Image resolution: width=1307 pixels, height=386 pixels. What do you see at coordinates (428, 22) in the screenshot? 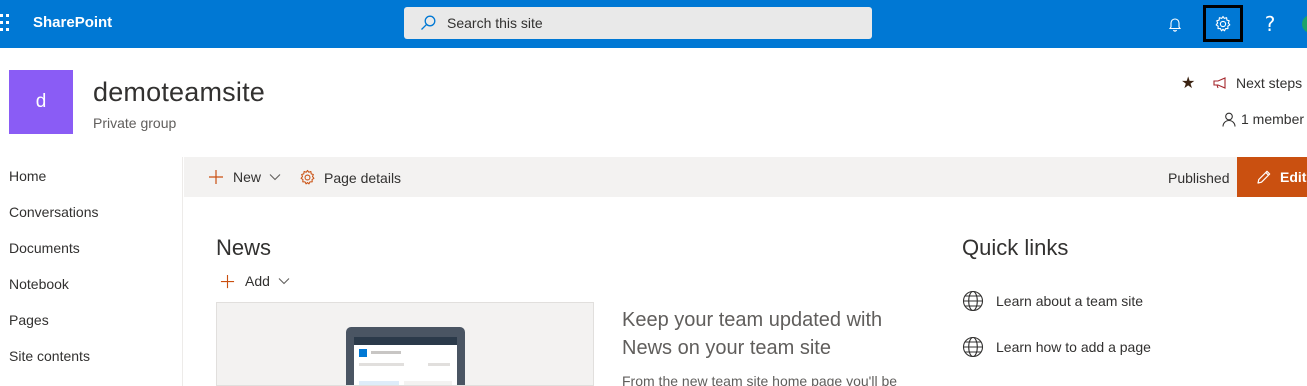
I see `search-icon` at bounding box center [428, 22].